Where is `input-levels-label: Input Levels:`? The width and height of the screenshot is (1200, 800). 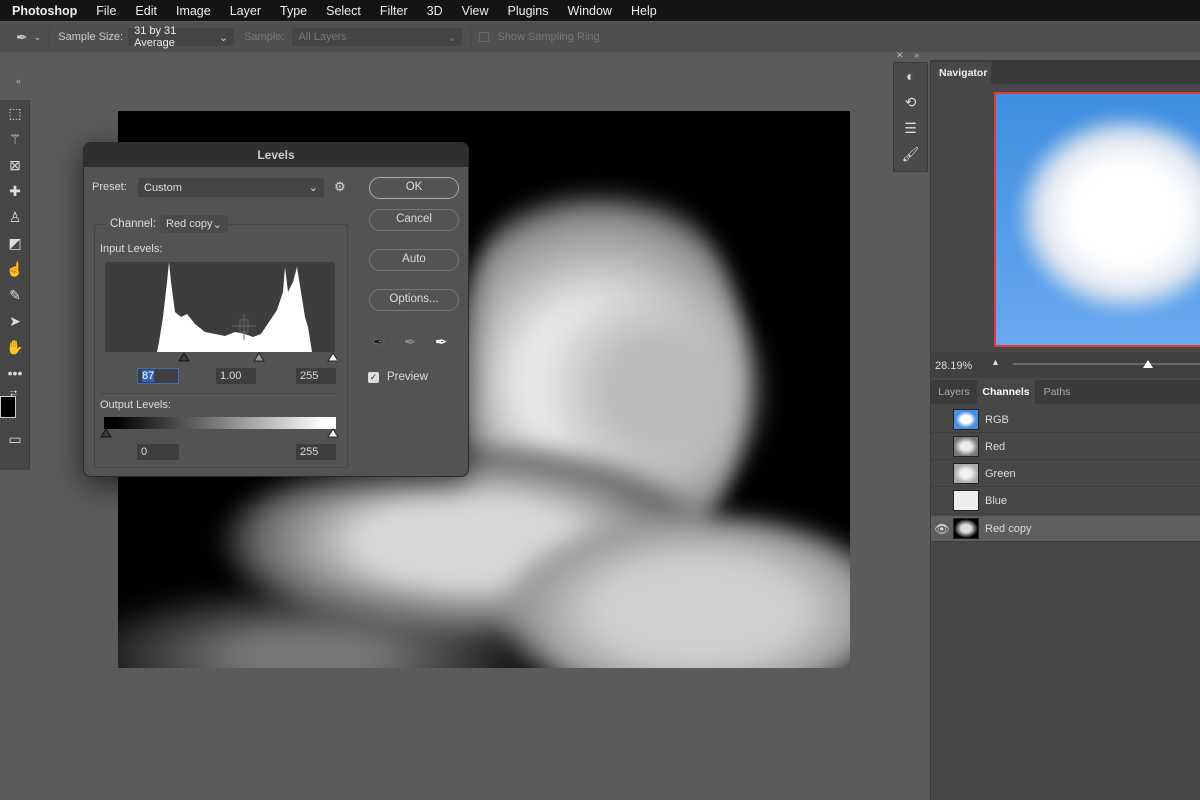 input-levels-label: Input Levels: is located at coordinates (131, 249).